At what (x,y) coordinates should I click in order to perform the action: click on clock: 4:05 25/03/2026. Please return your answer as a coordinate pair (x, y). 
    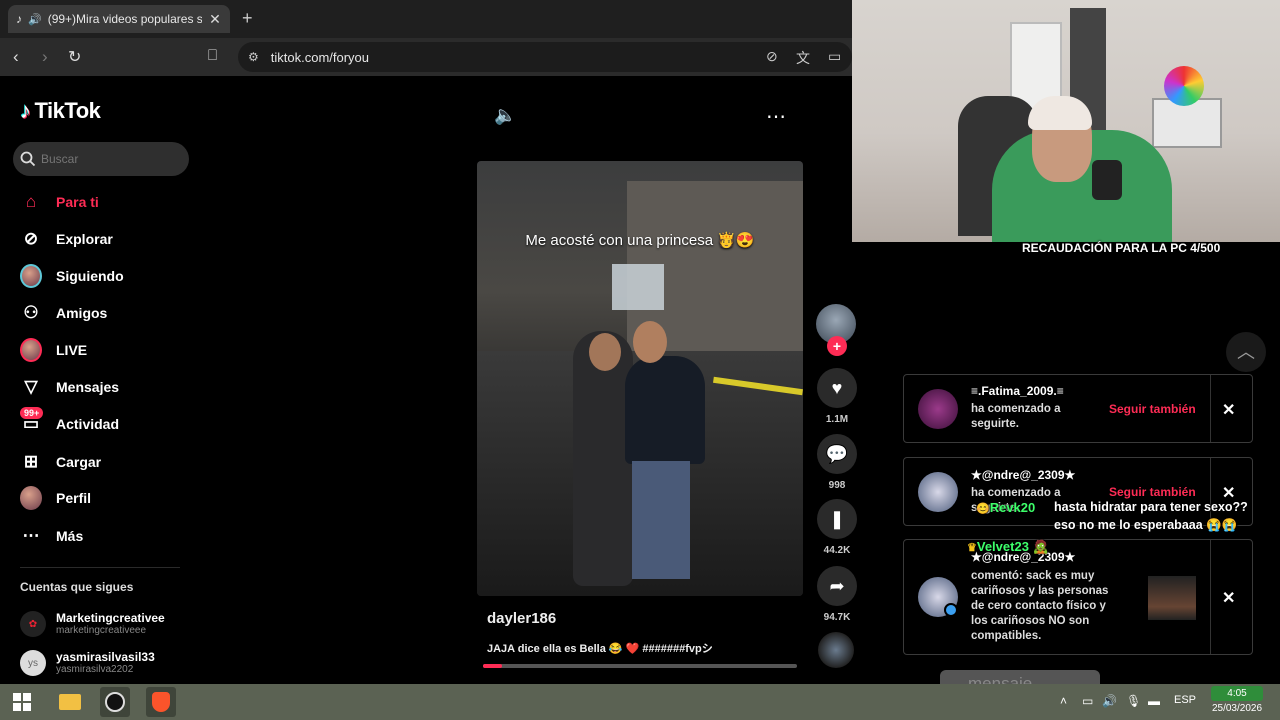
    Looking at the image, I should click on (1237, 701).